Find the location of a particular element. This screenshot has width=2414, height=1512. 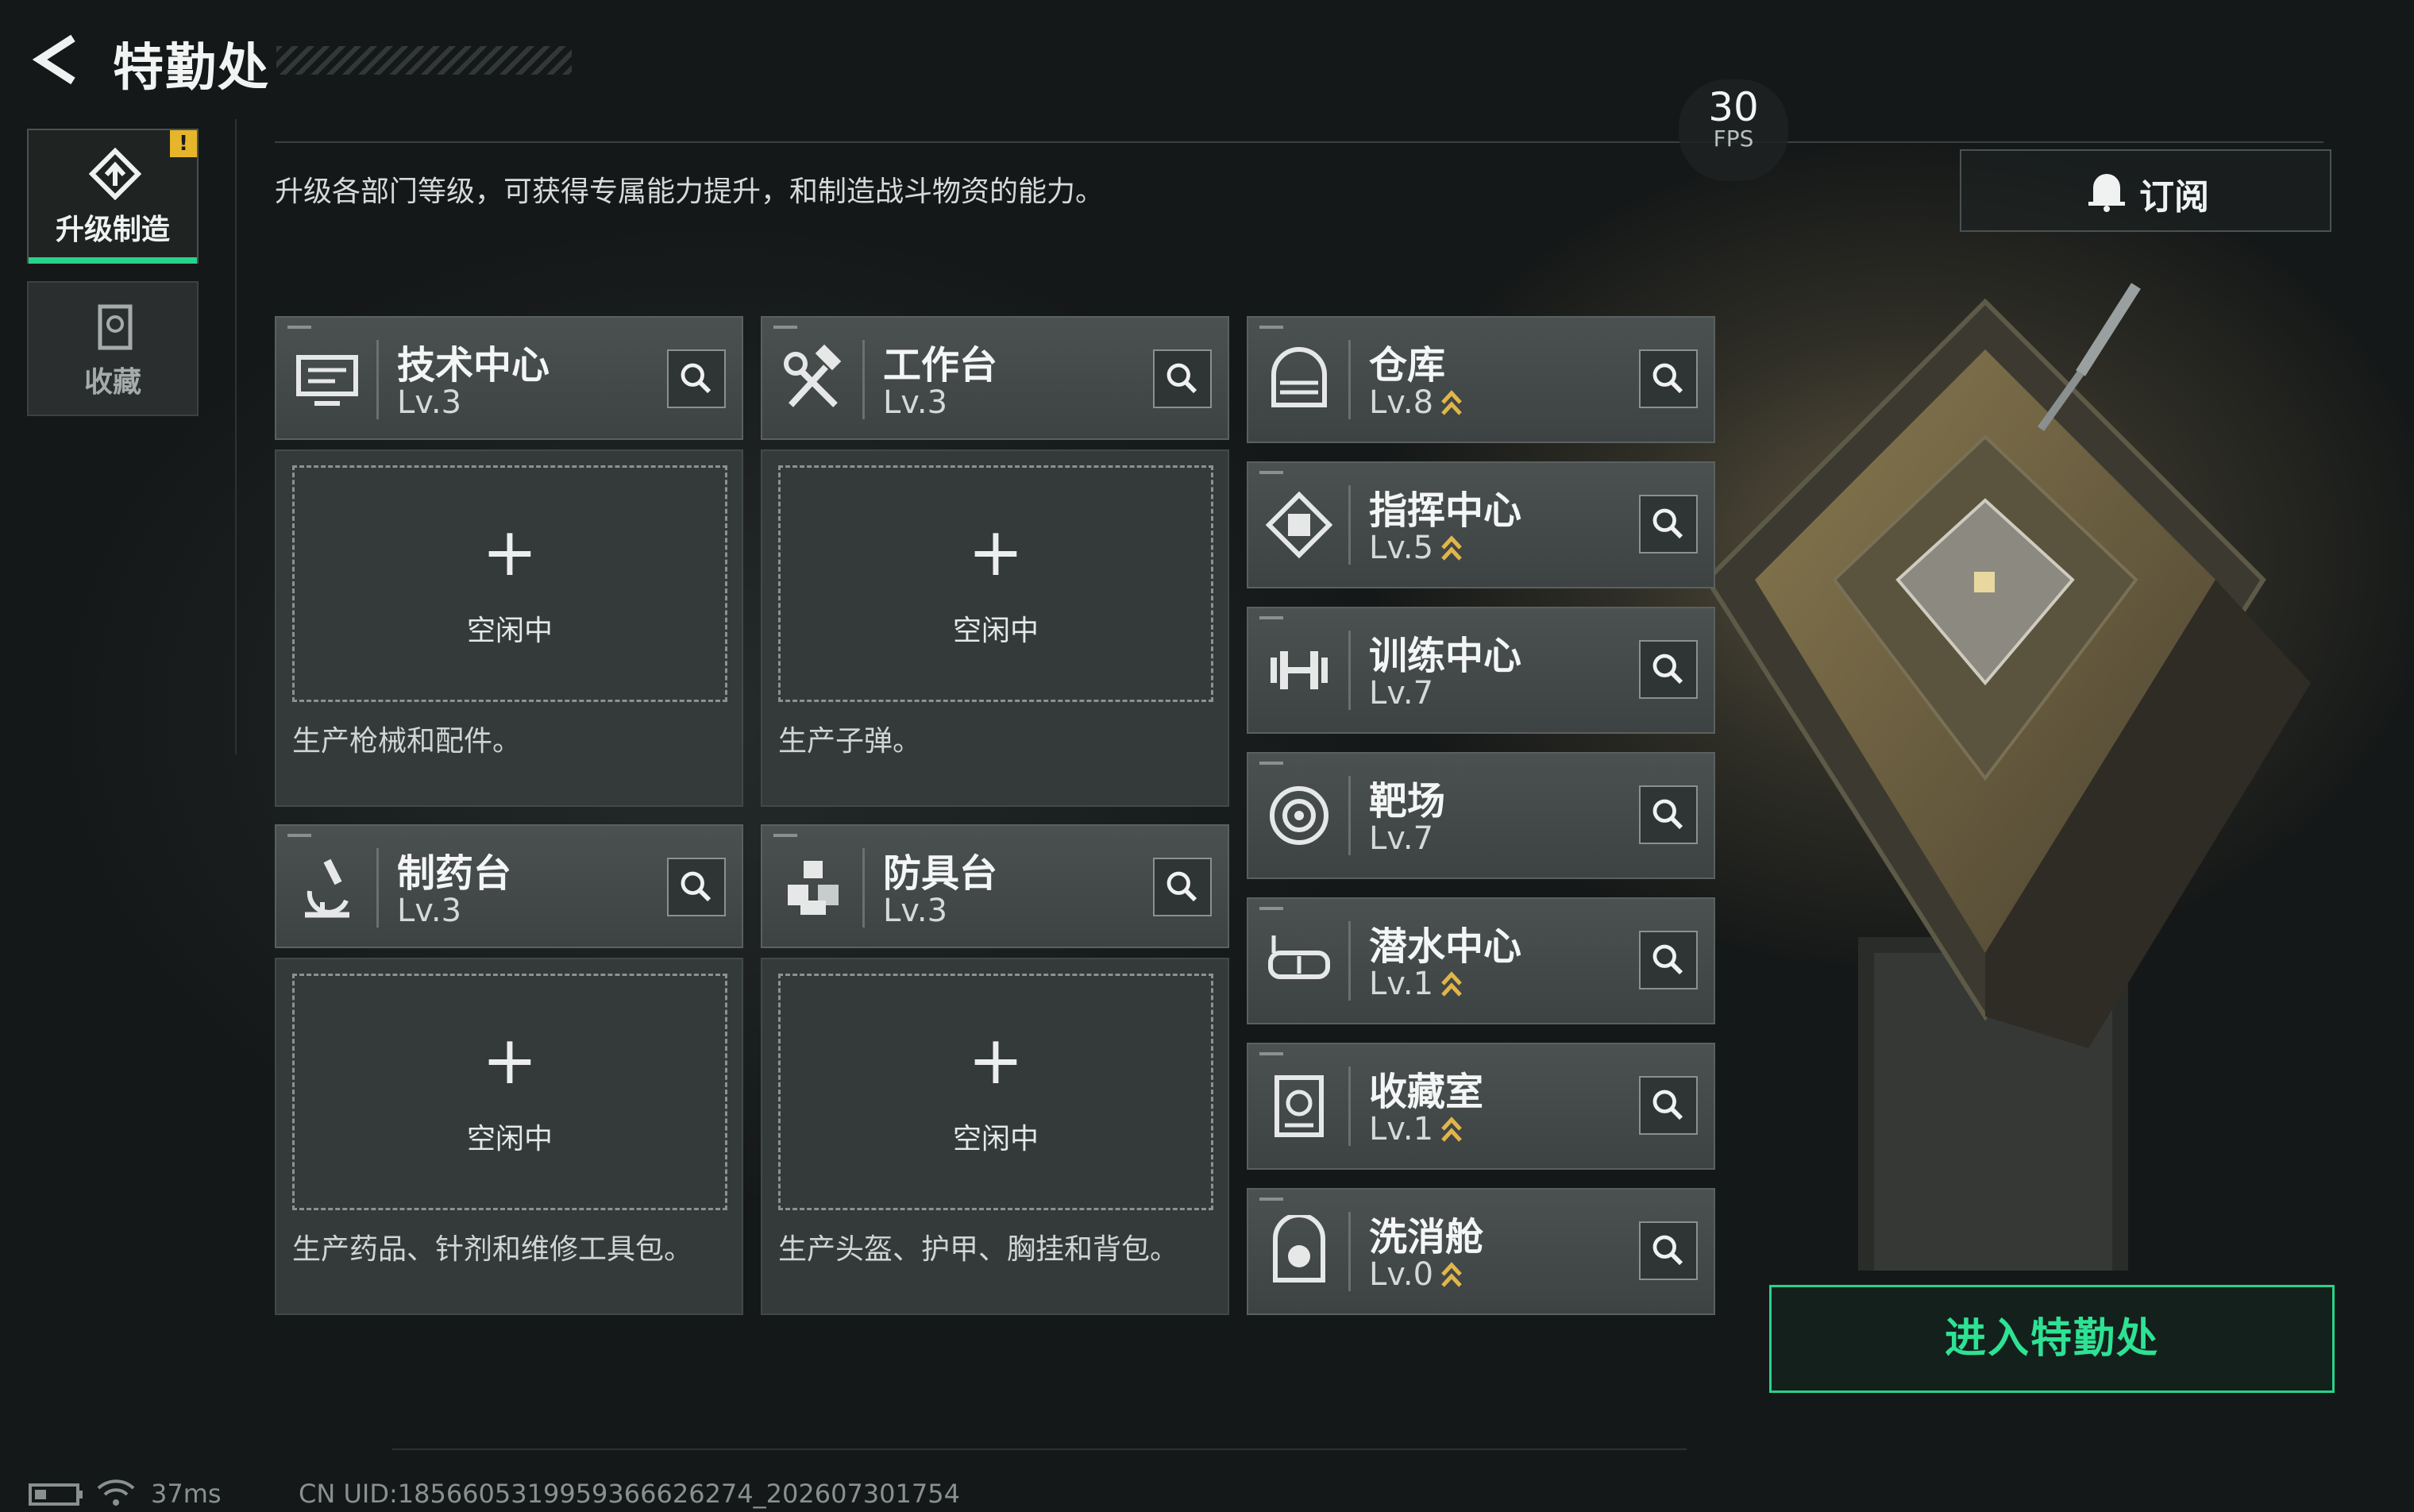

bell-icon is located at coordinates (2106, 193).